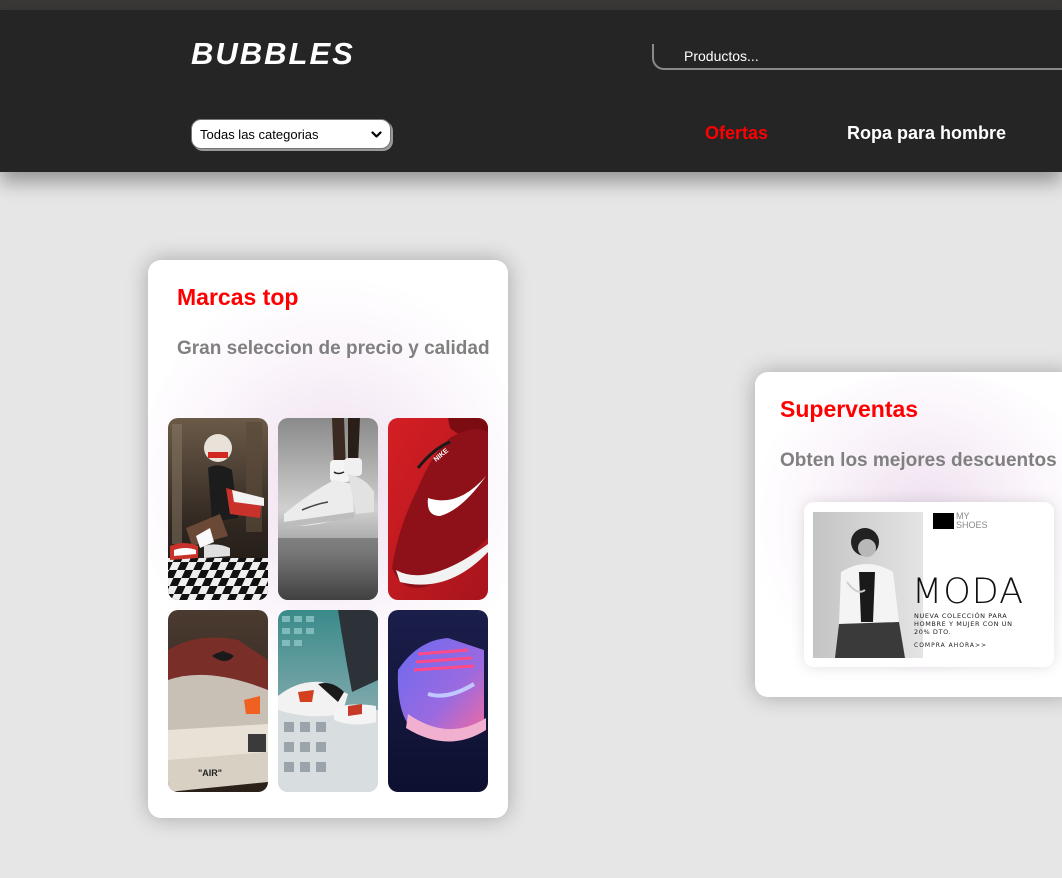  What do you see at coordinates (849, 409) in the screenshot?
I see `card-title: Superventas` at bounding box center [849, 409].